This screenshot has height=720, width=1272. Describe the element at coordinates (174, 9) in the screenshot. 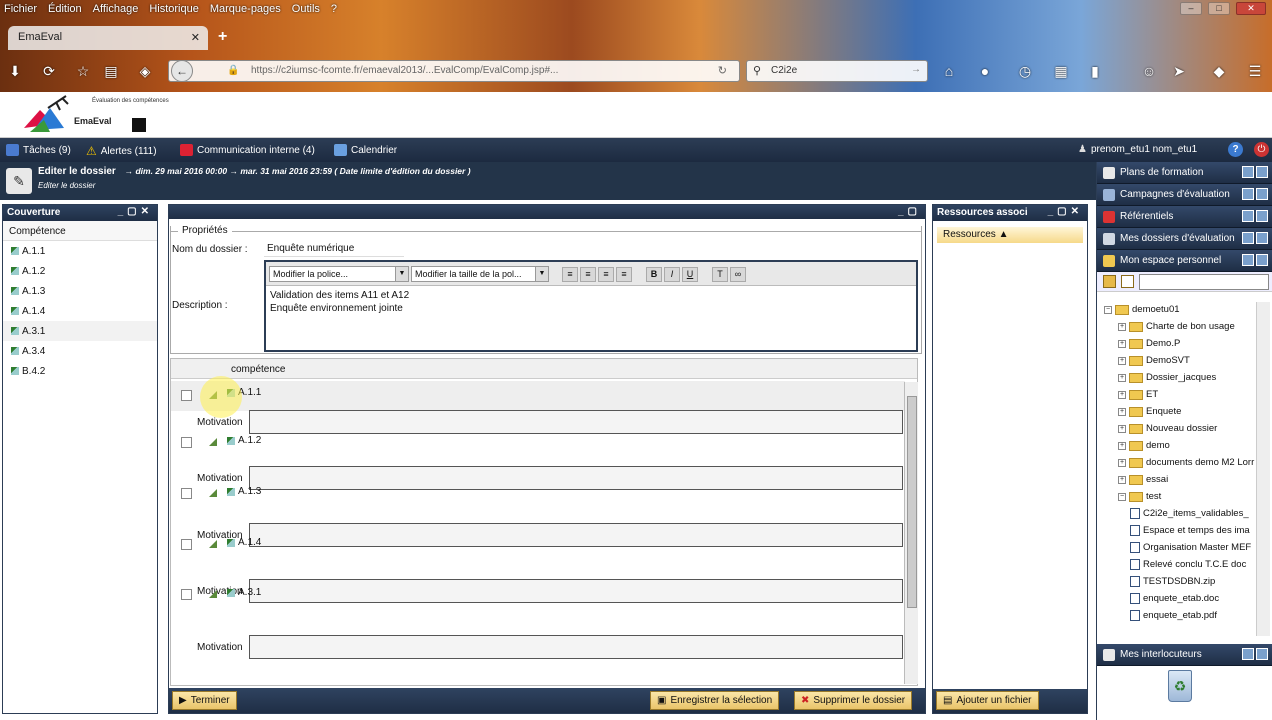

I see `menu-historique: Historique` at that location.